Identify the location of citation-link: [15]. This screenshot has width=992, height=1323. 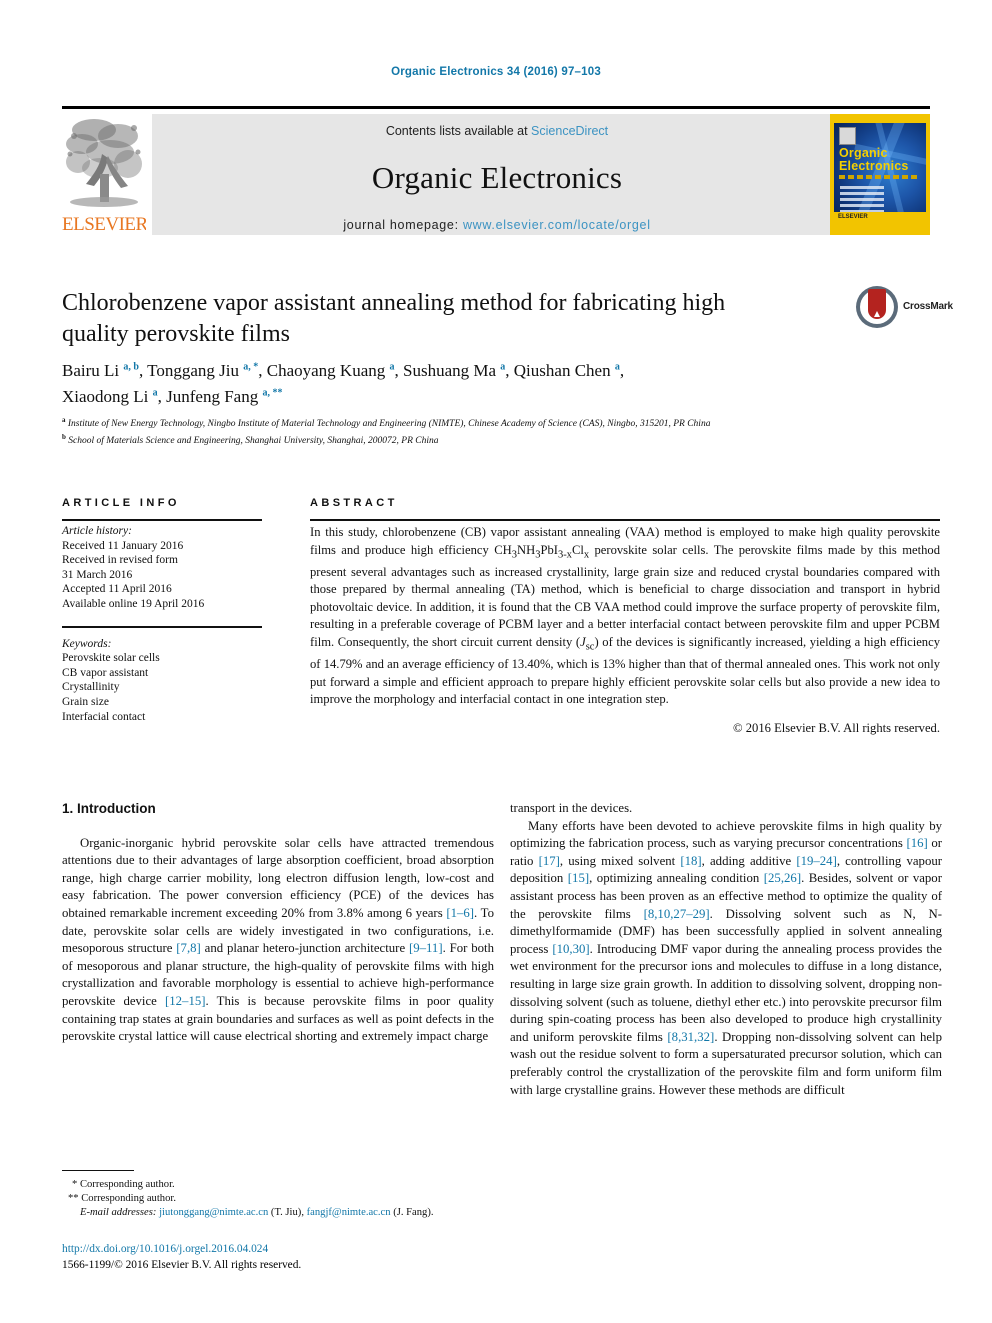
(578, 878).